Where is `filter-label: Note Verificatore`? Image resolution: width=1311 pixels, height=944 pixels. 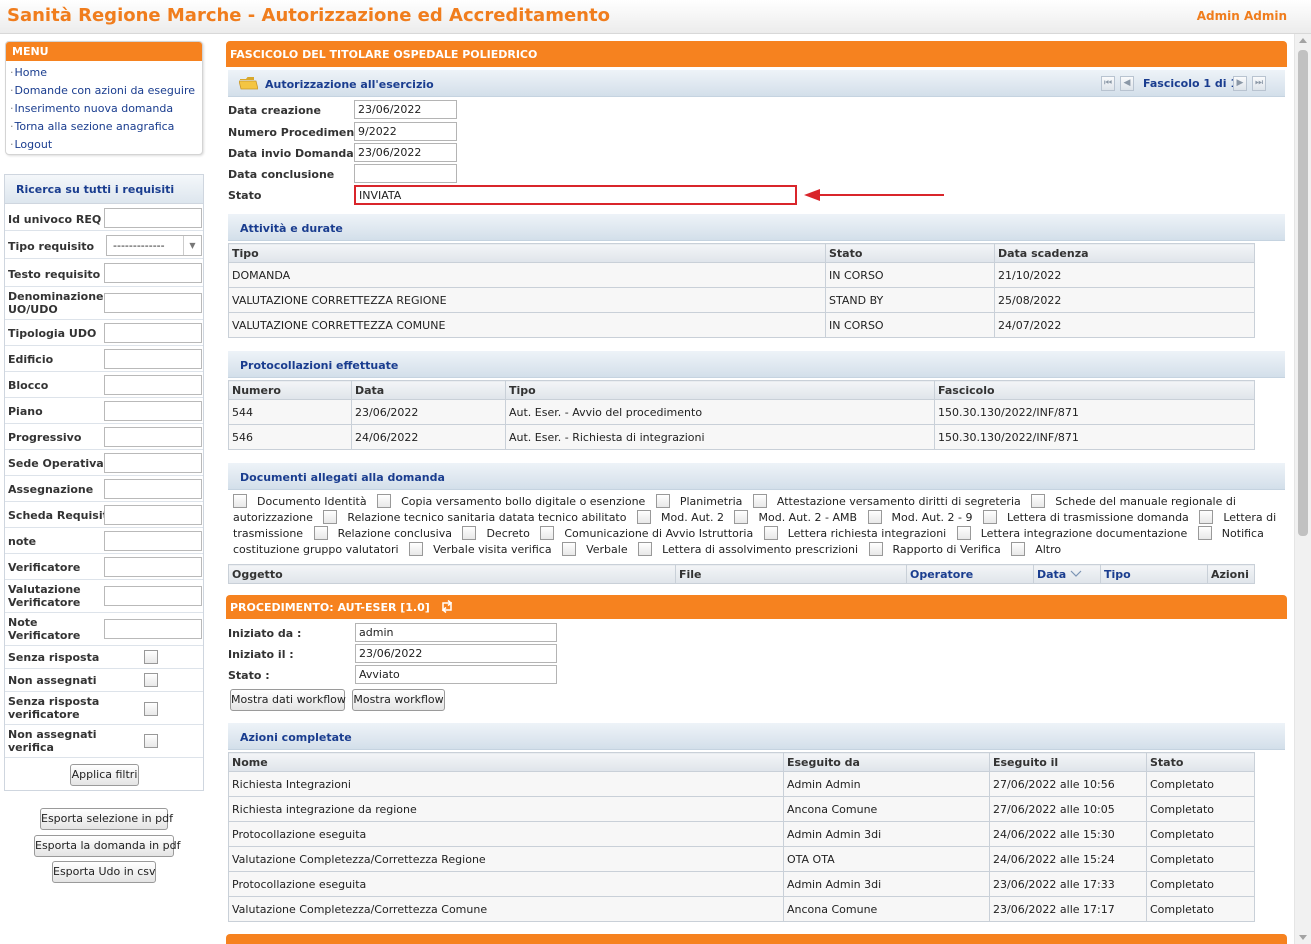 filter-label: Note Verificatore is located at coordinates (44, 629).